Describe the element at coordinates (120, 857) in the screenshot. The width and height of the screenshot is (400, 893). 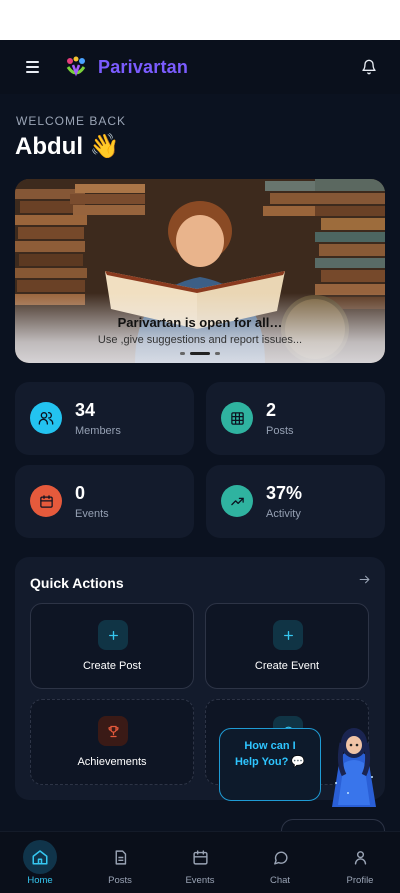
I see `document-icon` at that location.